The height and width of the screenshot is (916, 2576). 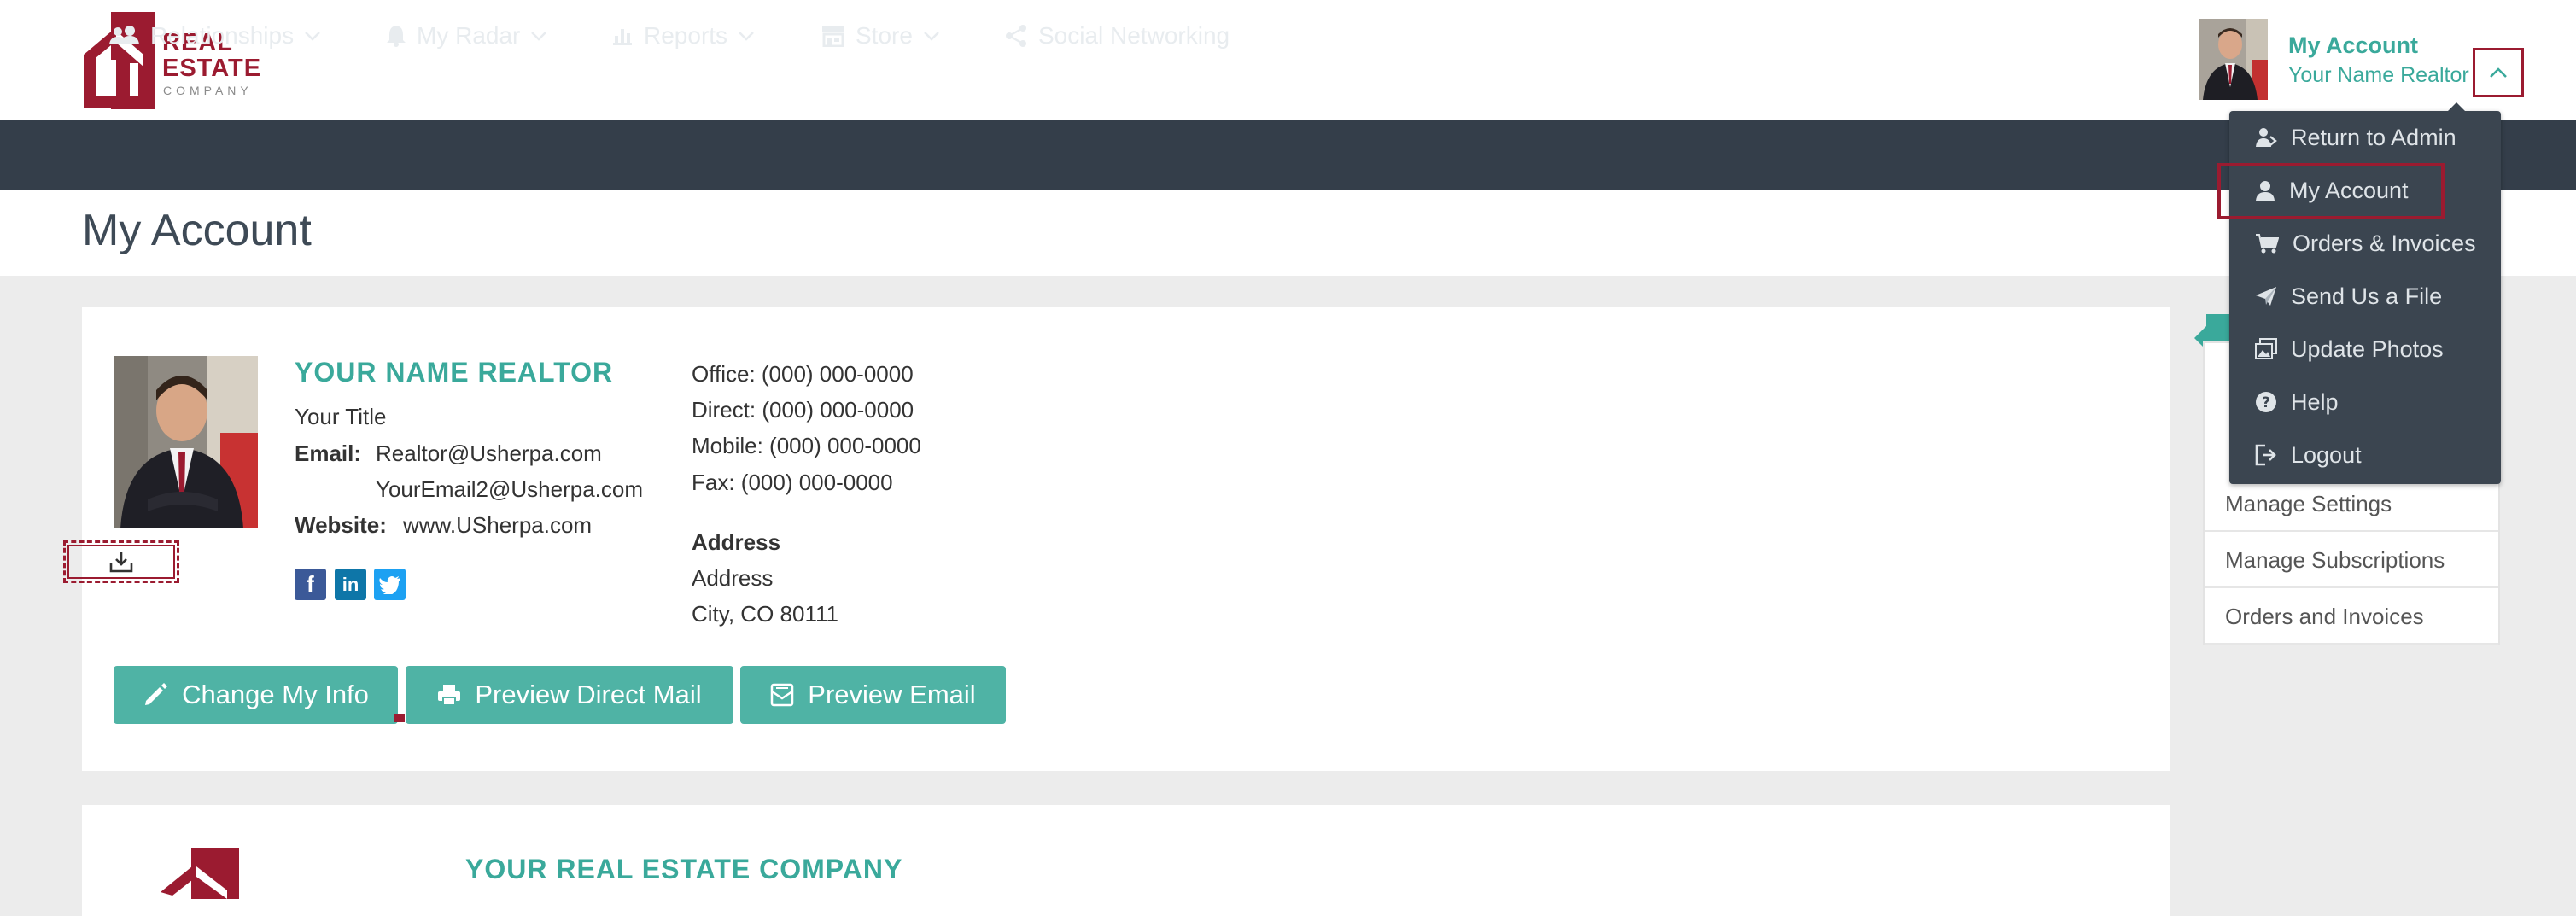 What do you see at coordinates (2378, 75) in the screenshot?
I see `account-subtitle: Your Name Realtor` at bounding box center [2378, 75].